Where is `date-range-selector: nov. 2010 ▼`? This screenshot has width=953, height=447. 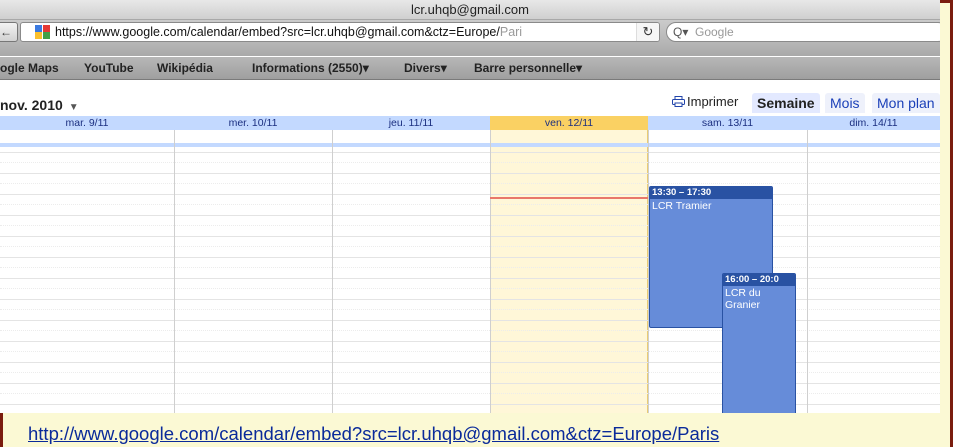
date-range-selector: nov. 2010 ▼ is located at coordinates (39, 105).